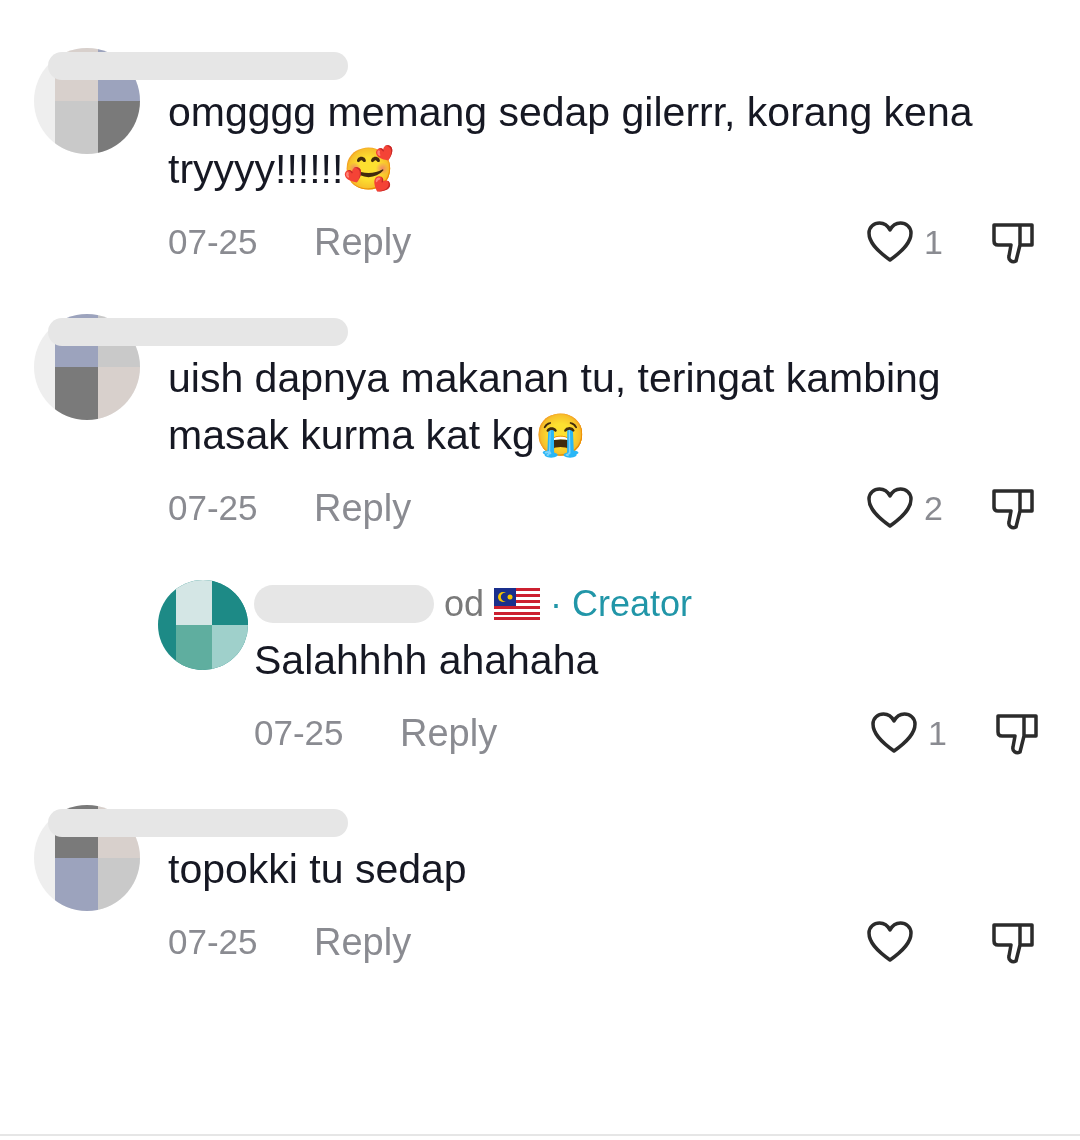 This screenshot has height=1140, width=1080. Describe the element at coordinates (621, 604) in the screenshot. I see `creator-label: · Creator` at that location.